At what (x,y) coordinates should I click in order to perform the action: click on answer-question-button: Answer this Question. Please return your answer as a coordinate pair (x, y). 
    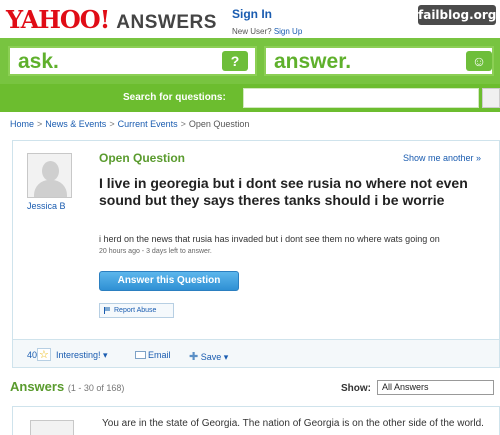
    Looking at the image, I should click on (169, 281).